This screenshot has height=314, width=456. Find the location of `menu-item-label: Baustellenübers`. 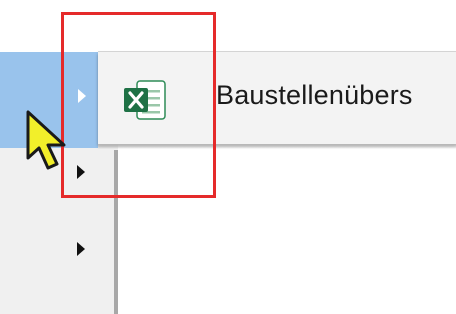

menu-item-label: Baustellenübers is located at coordinates (314, 95).